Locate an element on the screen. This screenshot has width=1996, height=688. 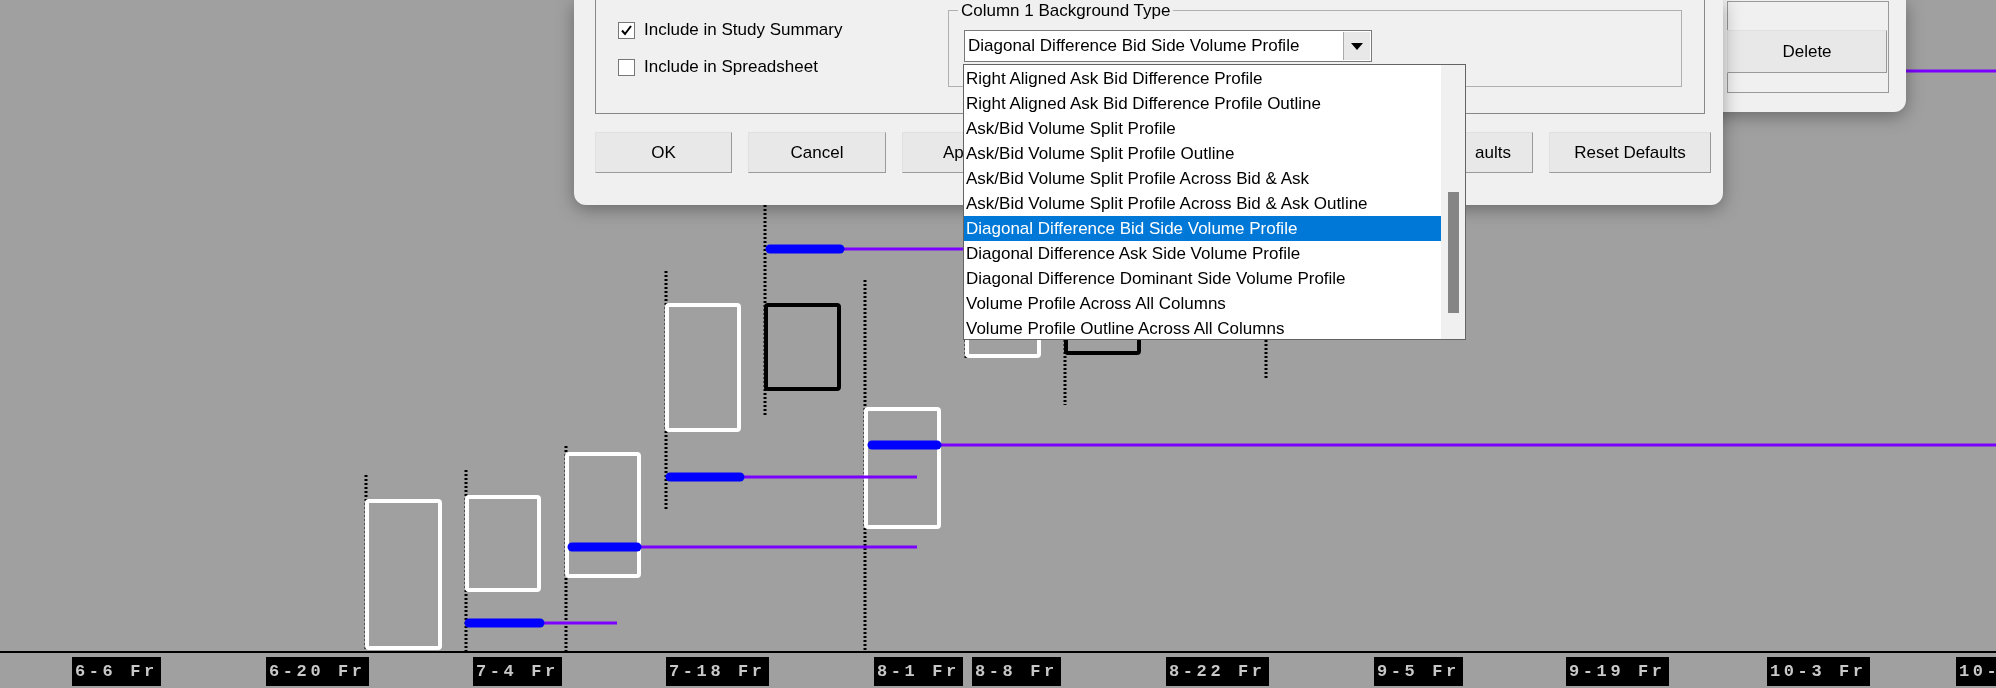
axis-label: 9-19 Fr is located at coordinates (1617, 671).